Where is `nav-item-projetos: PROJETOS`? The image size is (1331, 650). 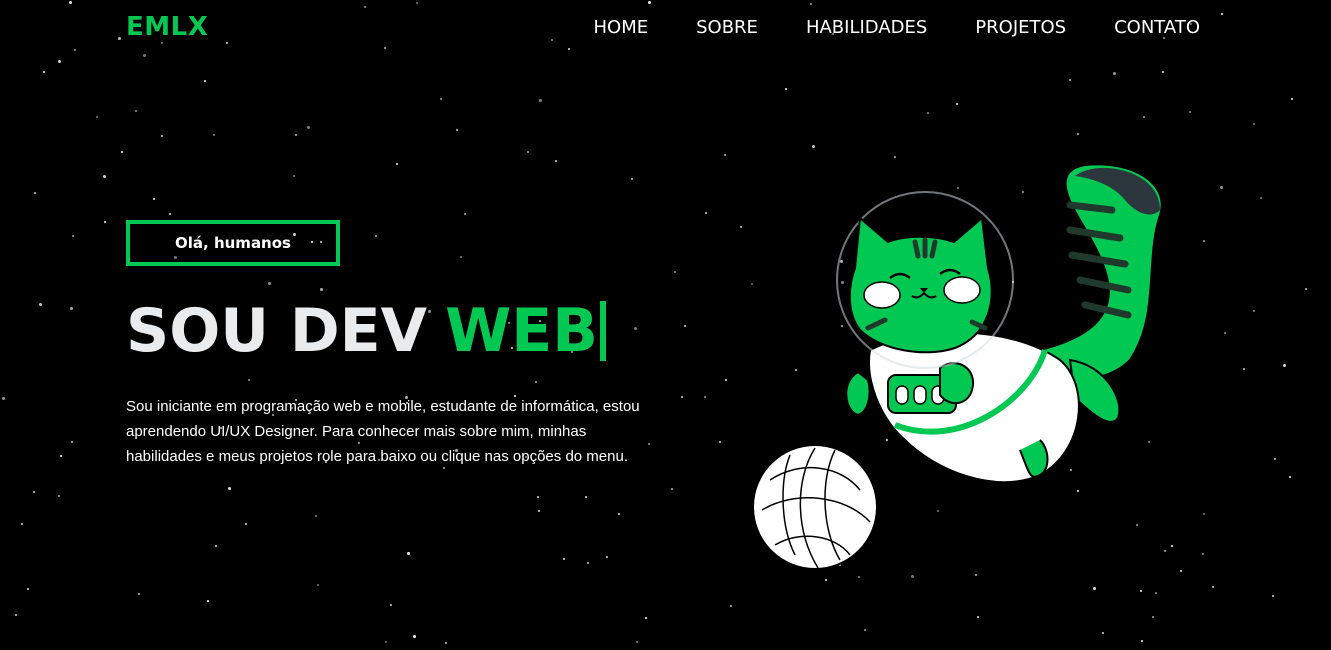 nav-item-projetos: PROJETOS is located at coordinates (1020, 28).